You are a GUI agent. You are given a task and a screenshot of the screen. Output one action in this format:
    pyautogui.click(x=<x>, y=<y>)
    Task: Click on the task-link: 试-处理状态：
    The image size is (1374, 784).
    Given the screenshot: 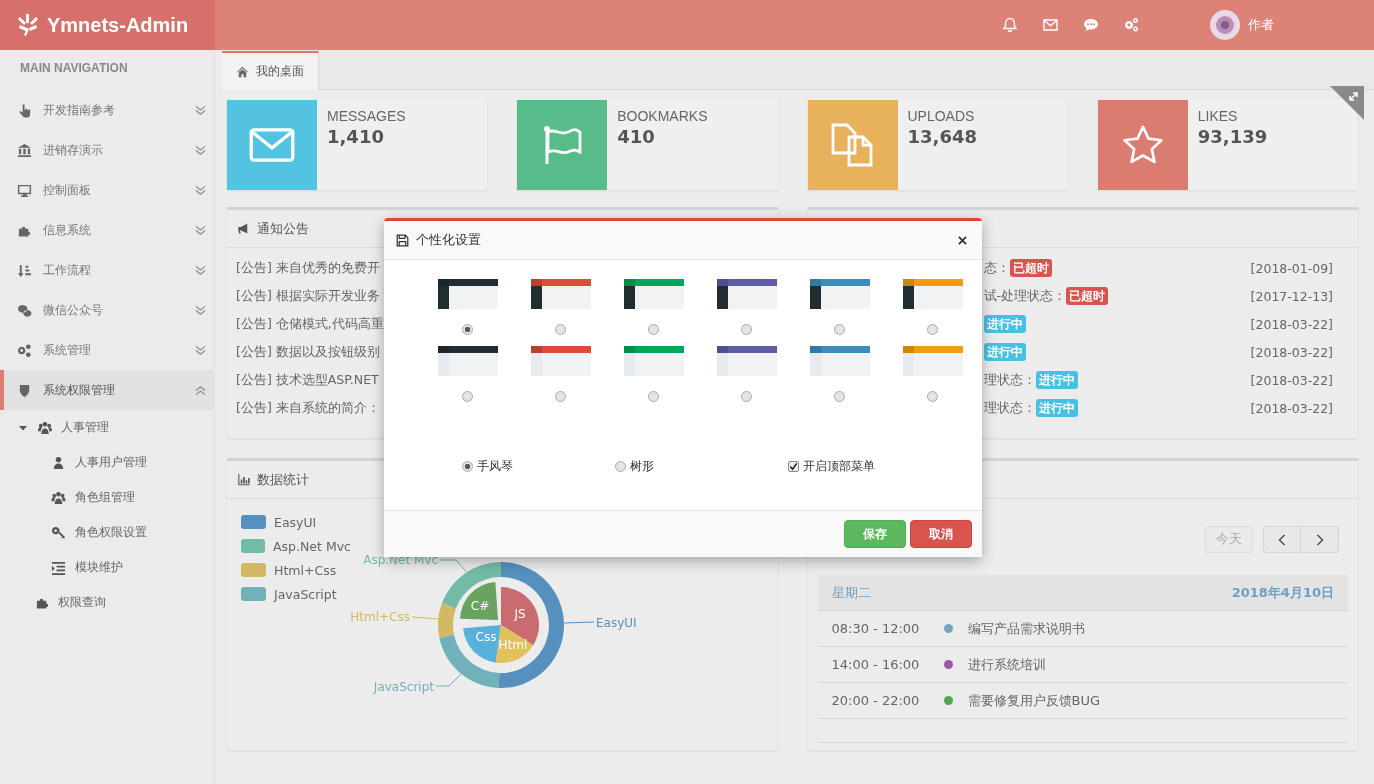 What is the action you would take?
    pyautogui.click(x=1024, y=296)
    